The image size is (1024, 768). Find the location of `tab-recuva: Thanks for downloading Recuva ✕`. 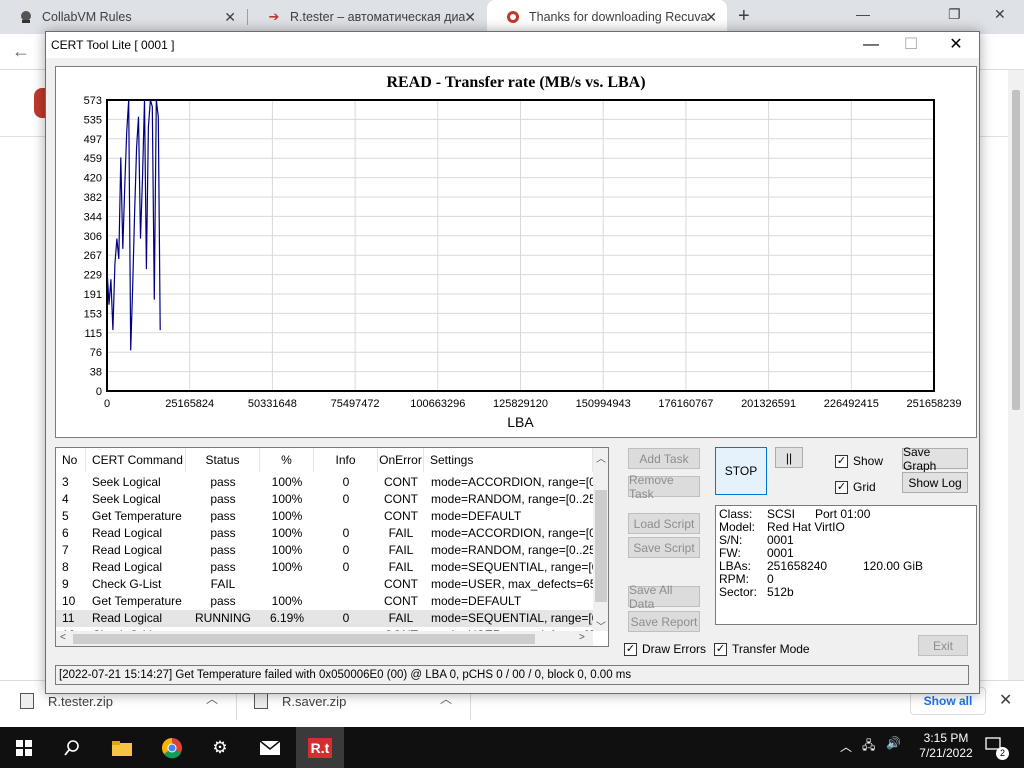

tab-recuva: Thanks for downloading Recuva ✕ is located at coordinates (607, 17).